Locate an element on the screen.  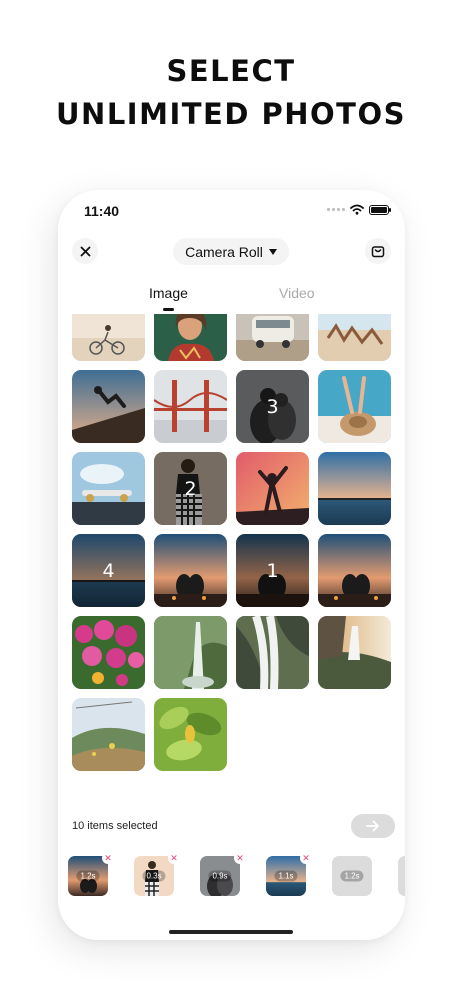
album-title: Camera Roll is located at coordinates (224, 251).